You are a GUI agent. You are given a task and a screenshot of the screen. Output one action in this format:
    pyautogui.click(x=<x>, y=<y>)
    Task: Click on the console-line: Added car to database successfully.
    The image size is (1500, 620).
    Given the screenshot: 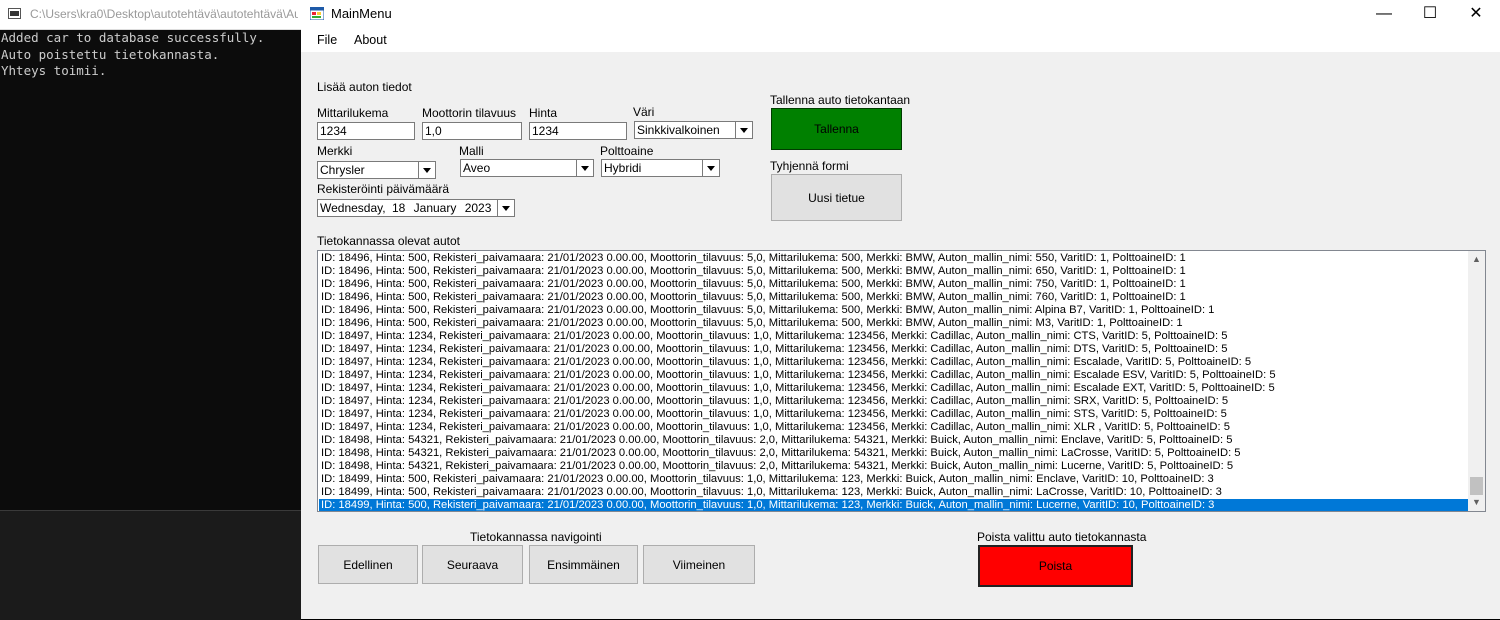 What is the action you would take?
    pyautogui.click(x=133, y=37)
    